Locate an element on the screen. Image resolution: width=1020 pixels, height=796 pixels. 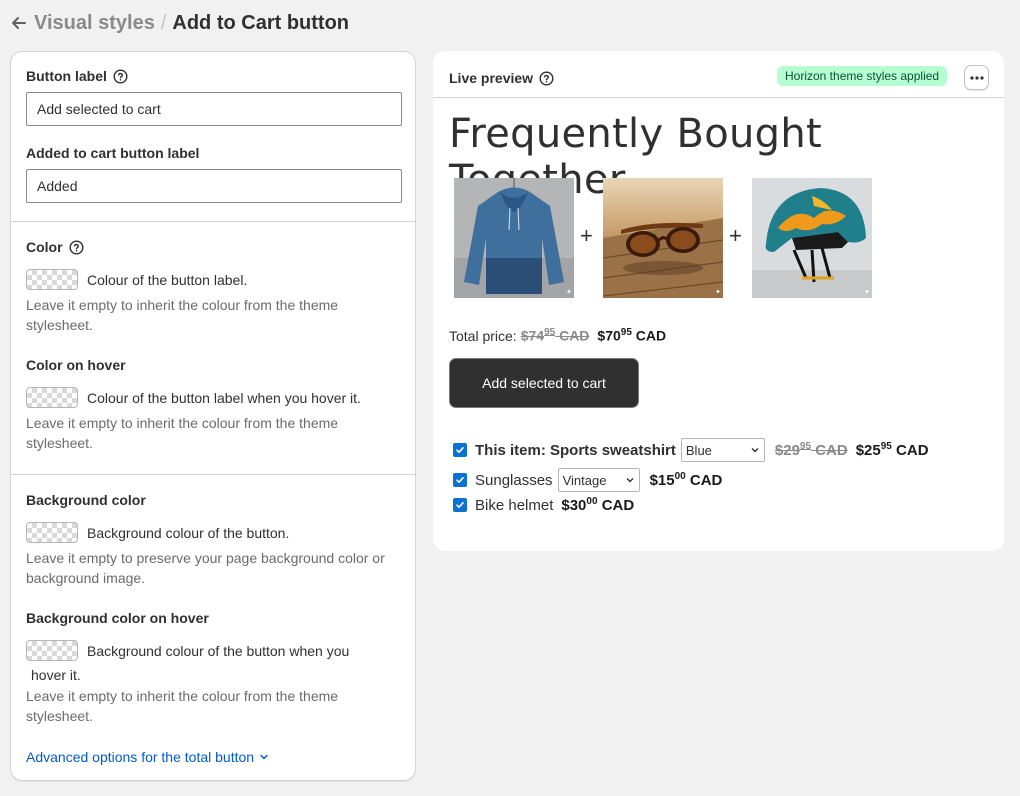
color-swatch-row: Colour of the button label. is located at coordinates (136, 279).